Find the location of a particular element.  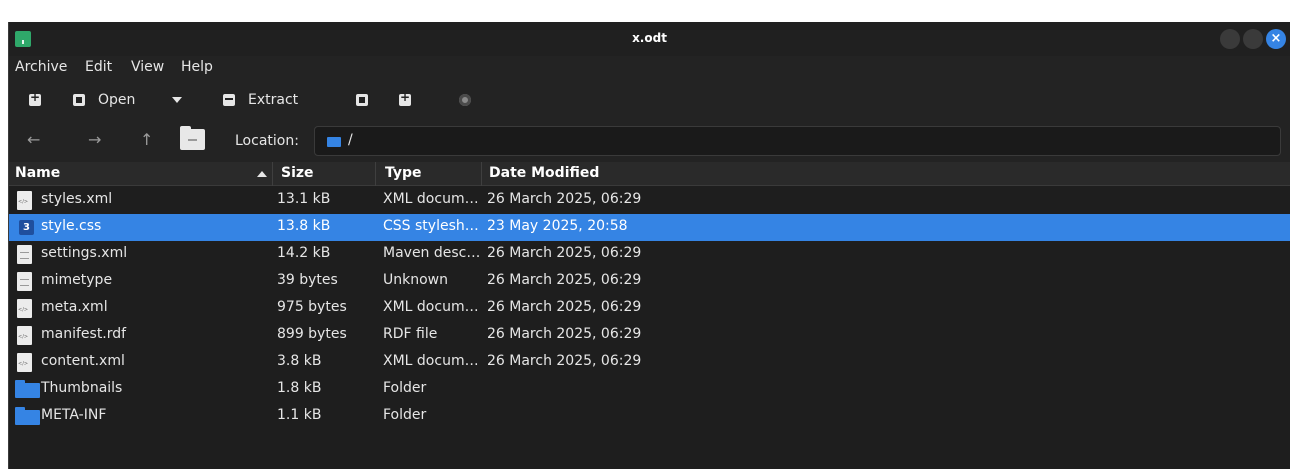

file-size: 14.2 kB is located at coordinates (304, 253).